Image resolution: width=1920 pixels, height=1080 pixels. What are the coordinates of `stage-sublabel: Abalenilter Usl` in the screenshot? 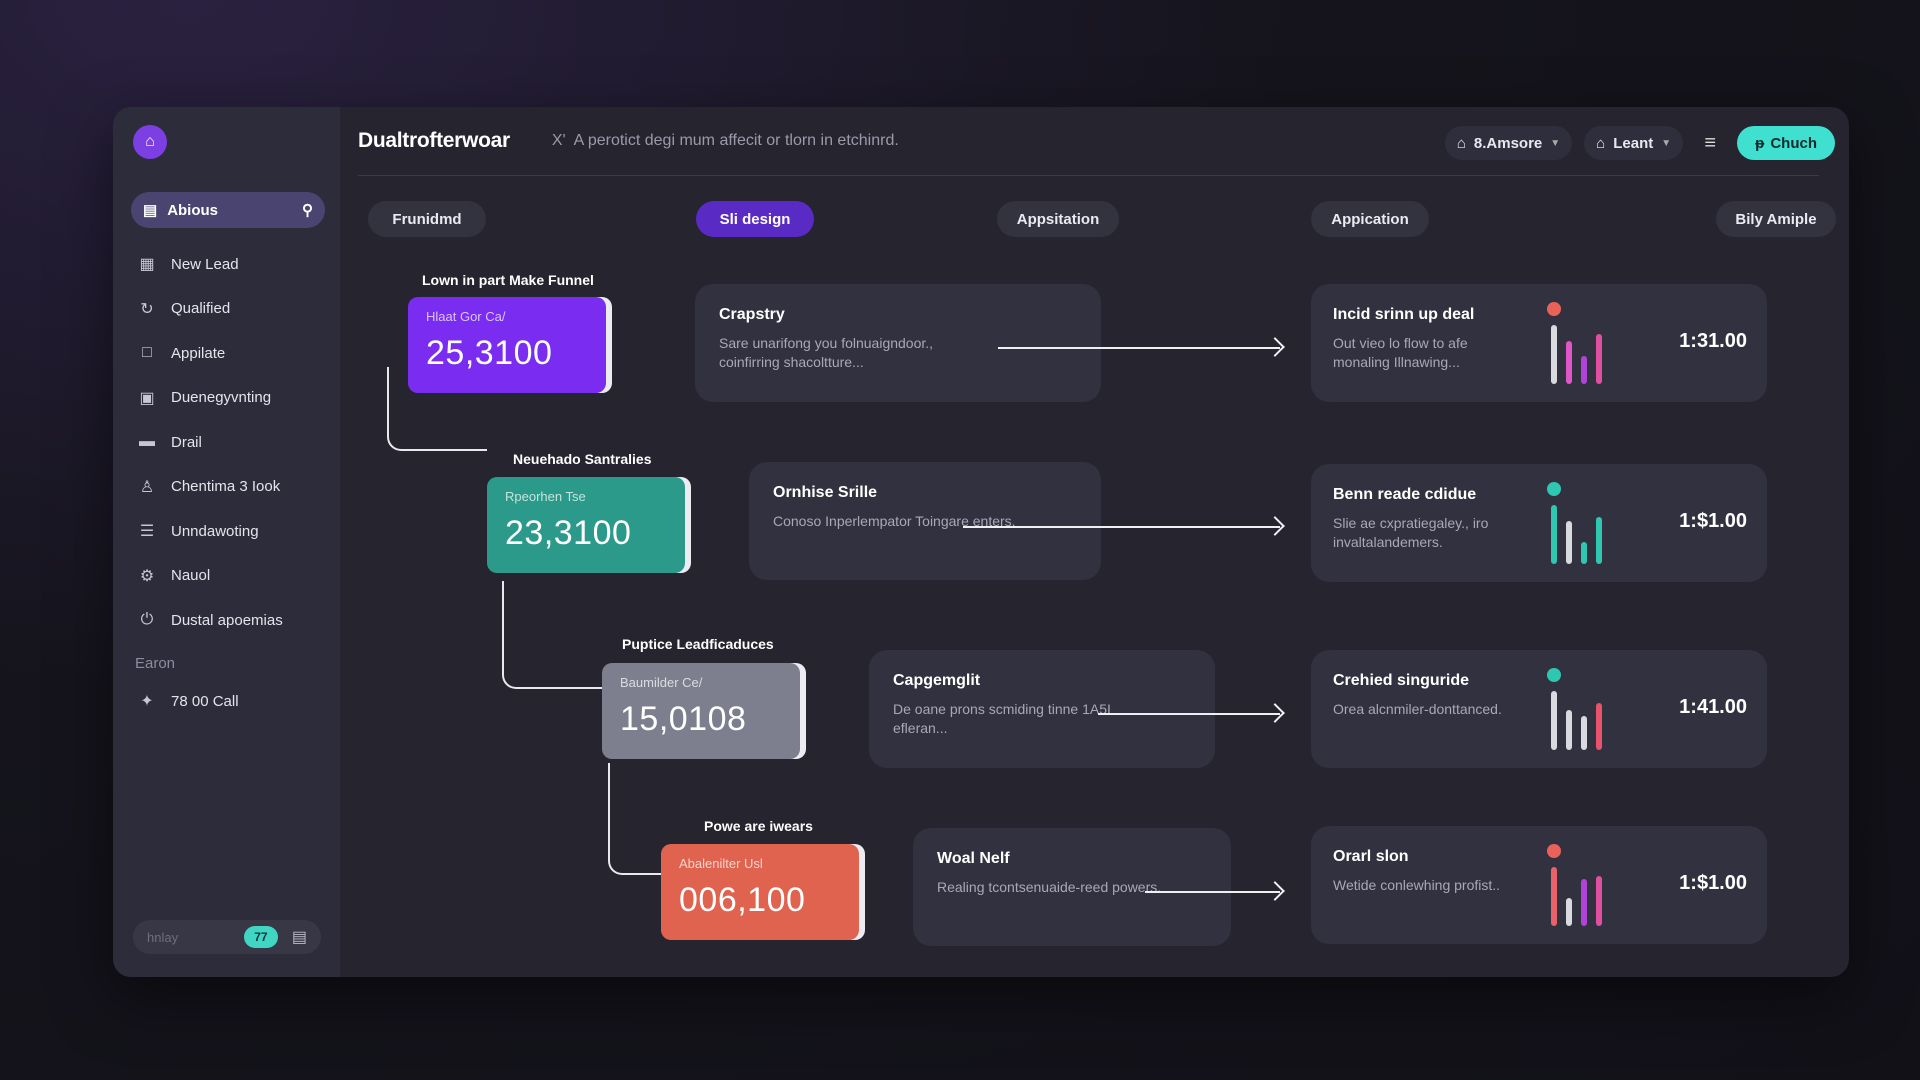 It's located at (721, 863).